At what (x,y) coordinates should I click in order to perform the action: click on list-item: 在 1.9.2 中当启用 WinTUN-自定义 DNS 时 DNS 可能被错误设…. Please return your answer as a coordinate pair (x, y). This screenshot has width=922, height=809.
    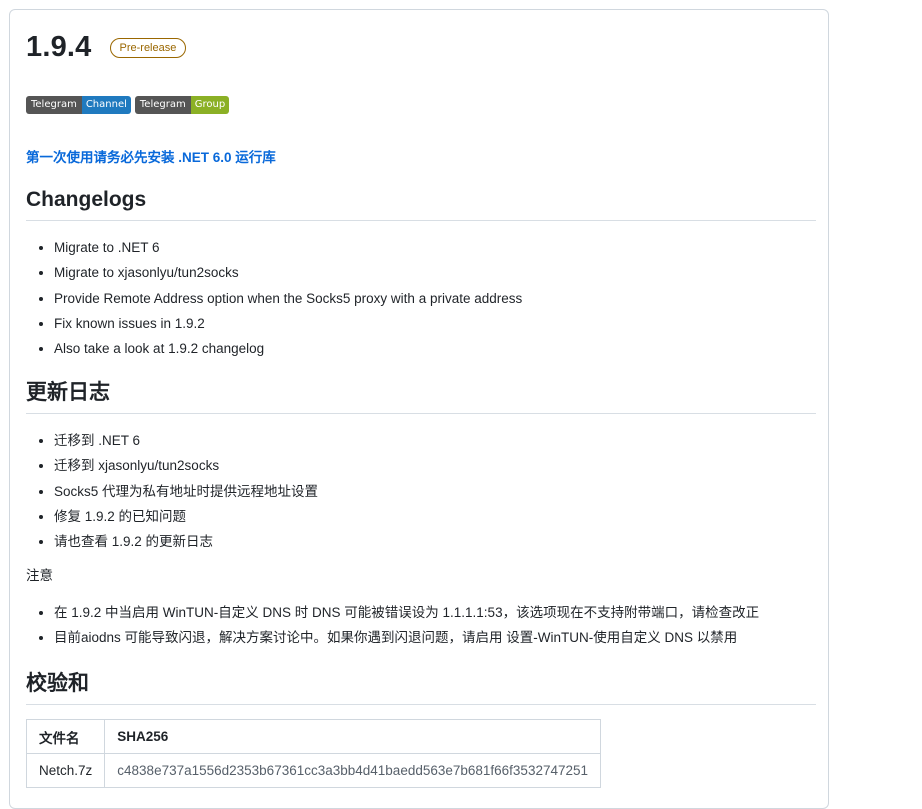
    Looking at the image, I should click on (406, 612).